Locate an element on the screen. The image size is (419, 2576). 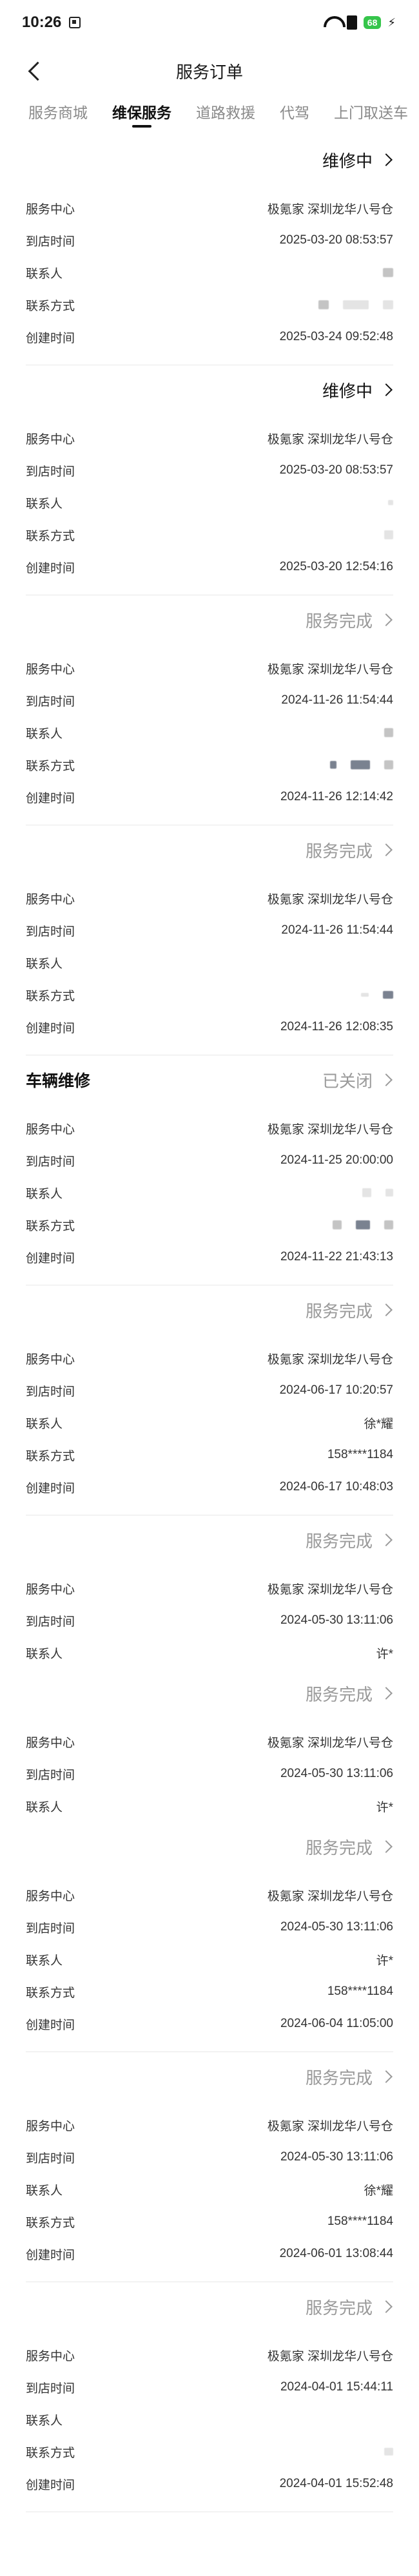
order-status: 维修中 is located at coordinates (347, 391).